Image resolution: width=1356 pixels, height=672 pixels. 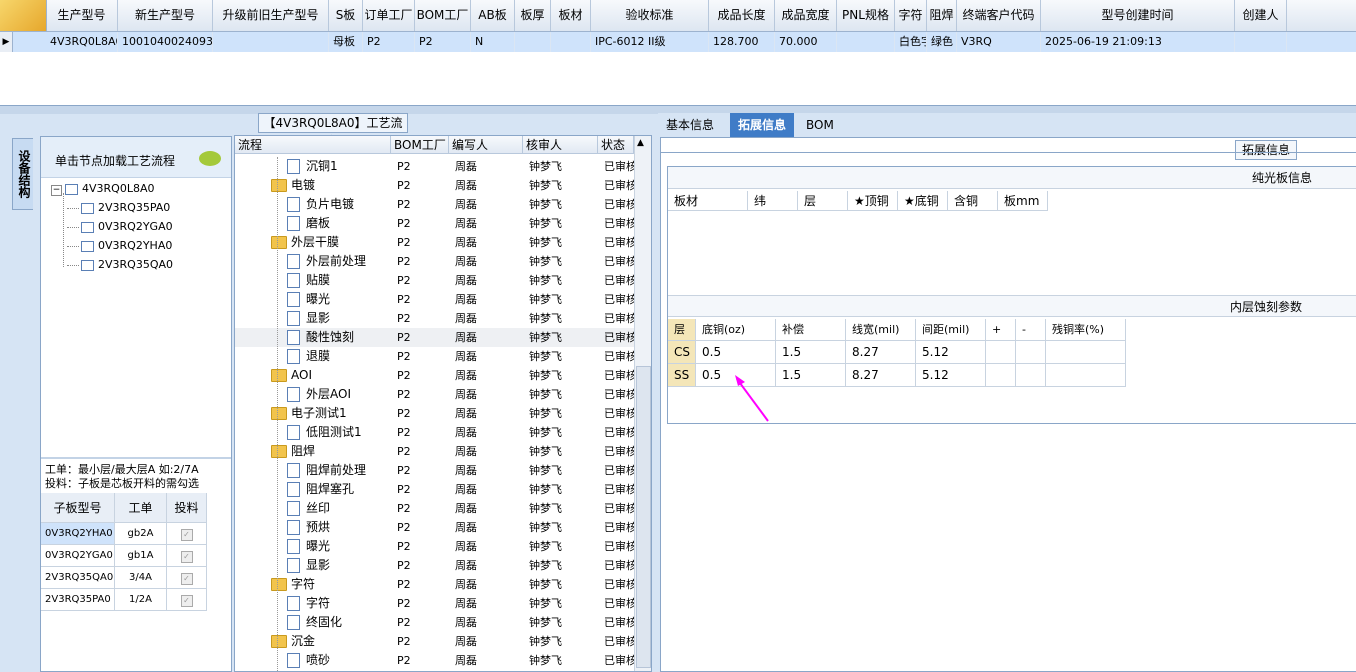 I want to click on column-header-14: 阻焊, so click(x=942, y=15).